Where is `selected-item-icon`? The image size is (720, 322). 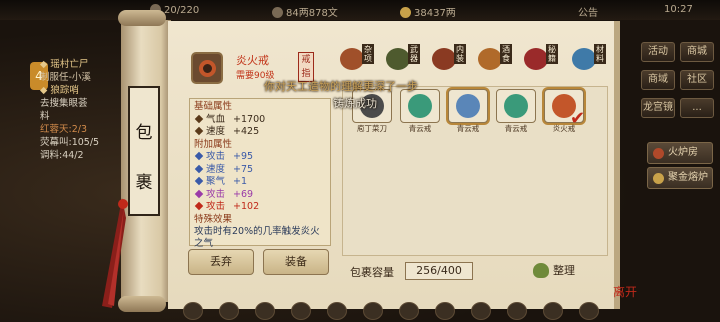 selected-item-icon is located at coordinates (207, 68).